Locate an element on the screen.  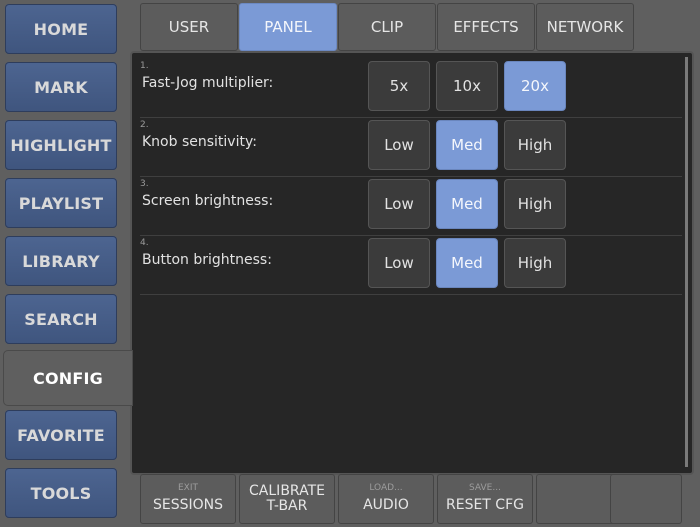
tab-clip: CLIP is located at coordinates (387, 27).